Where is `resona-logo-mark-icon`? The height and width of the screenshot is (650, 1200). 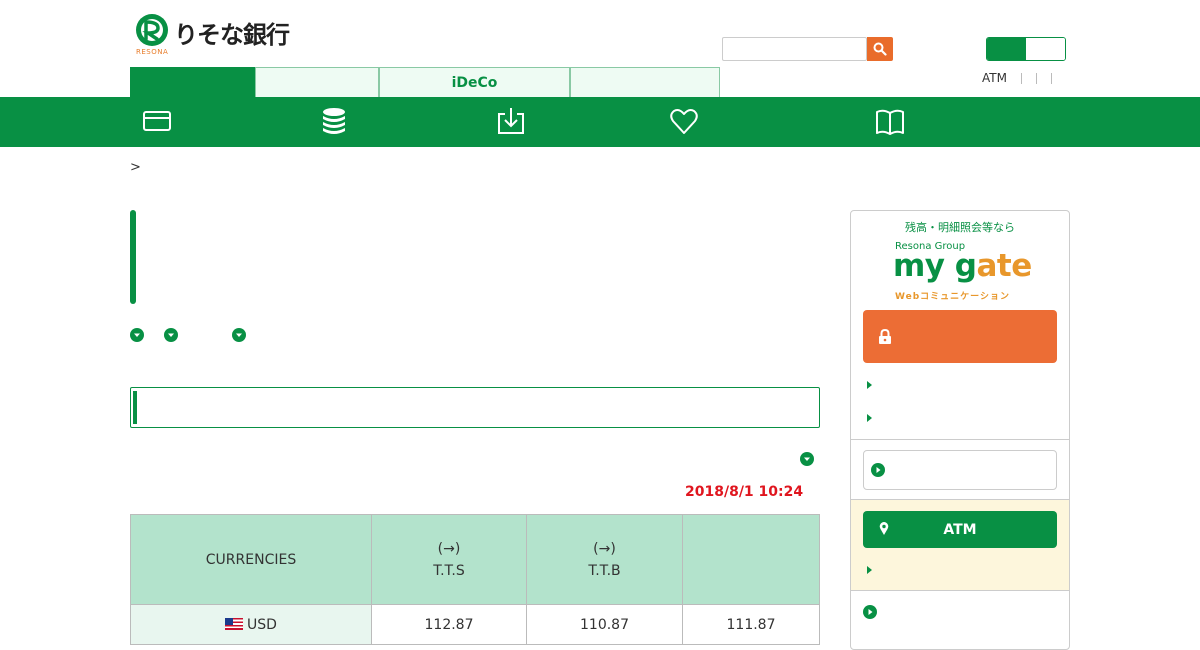
resona-logo-mark-icon is located at coordinates (152, 30).